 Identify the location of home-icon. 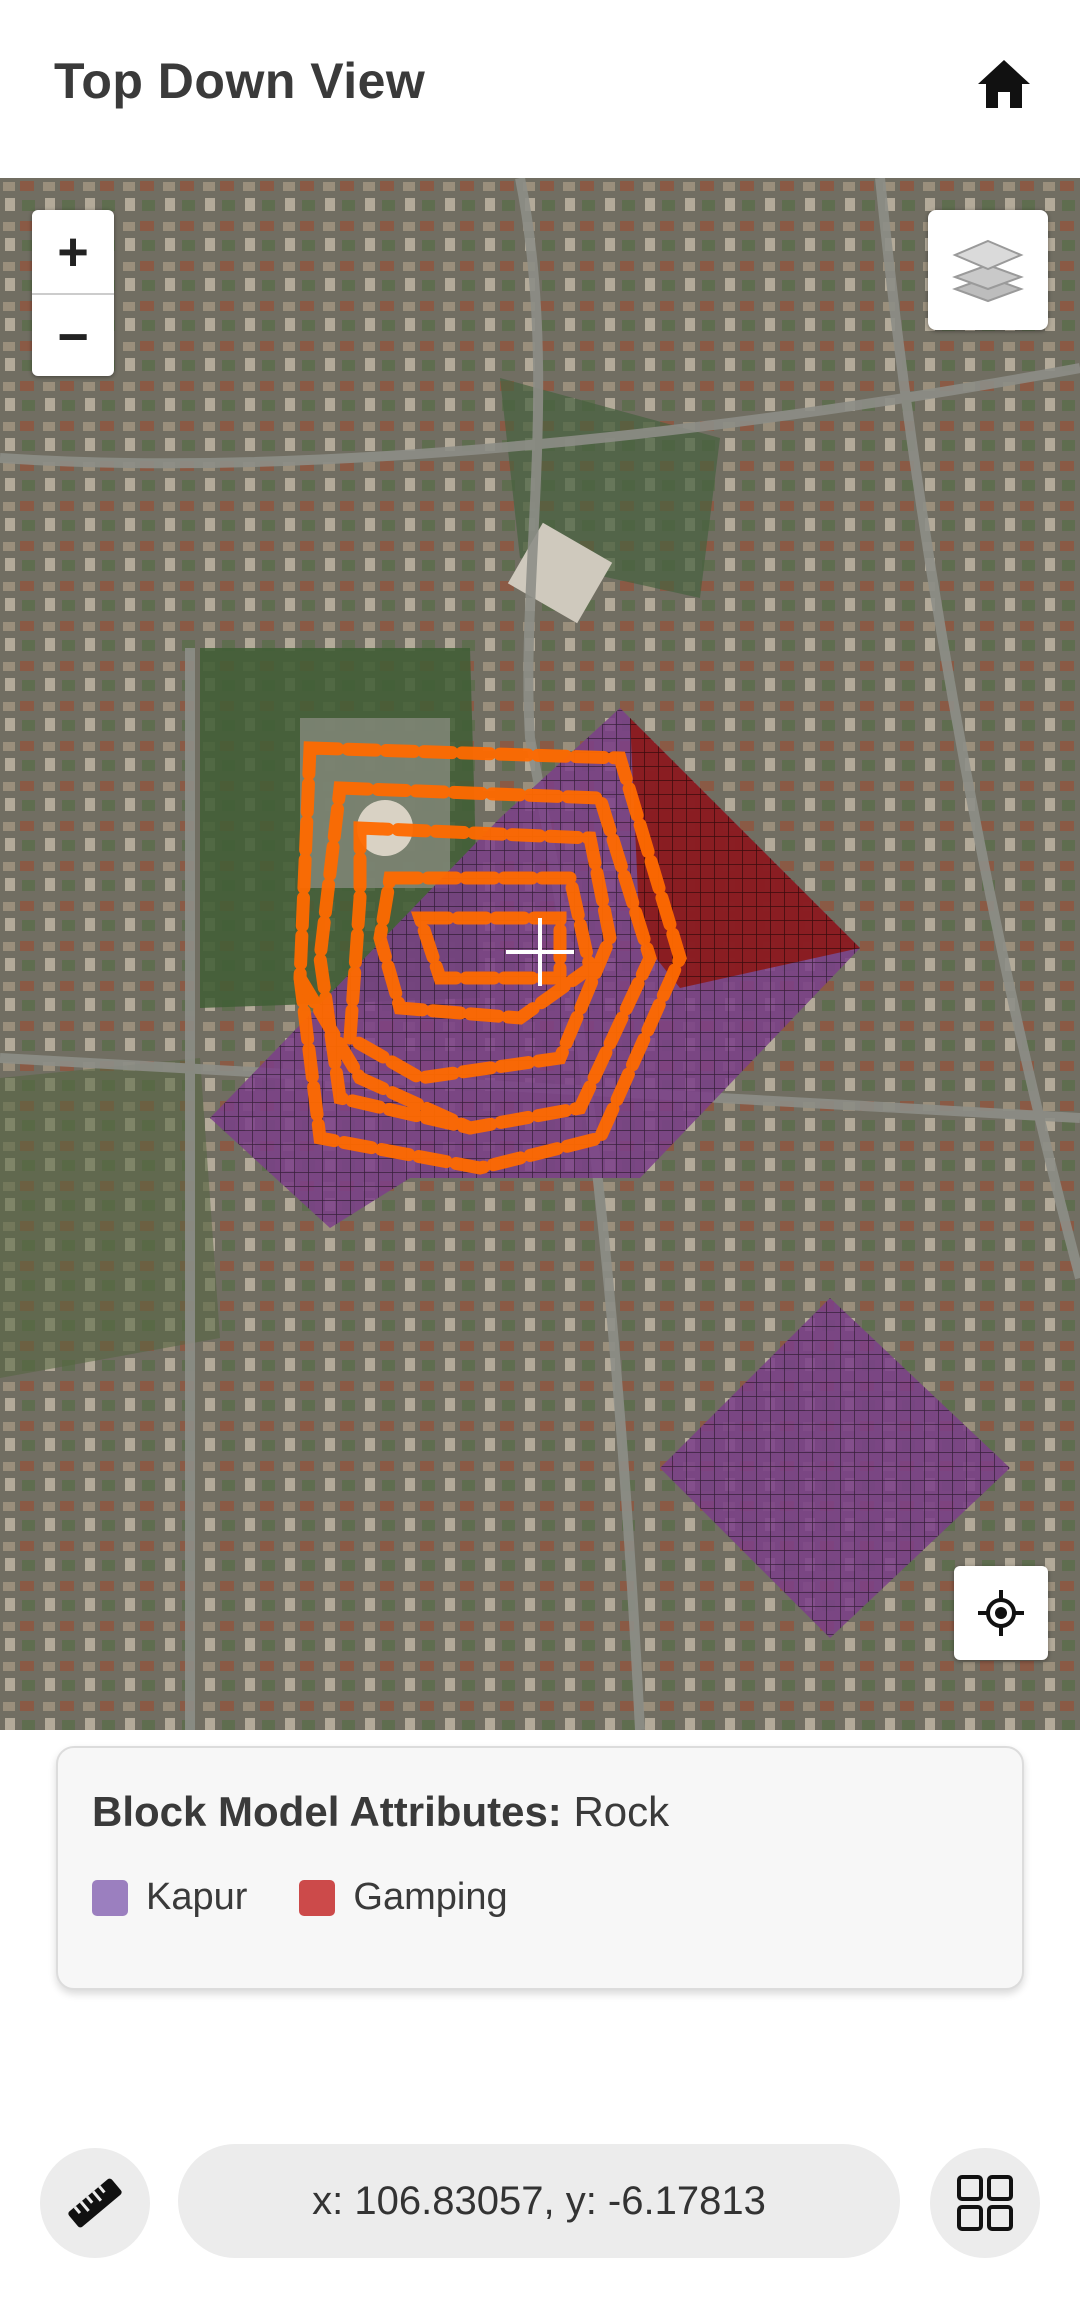
(1004, 84).